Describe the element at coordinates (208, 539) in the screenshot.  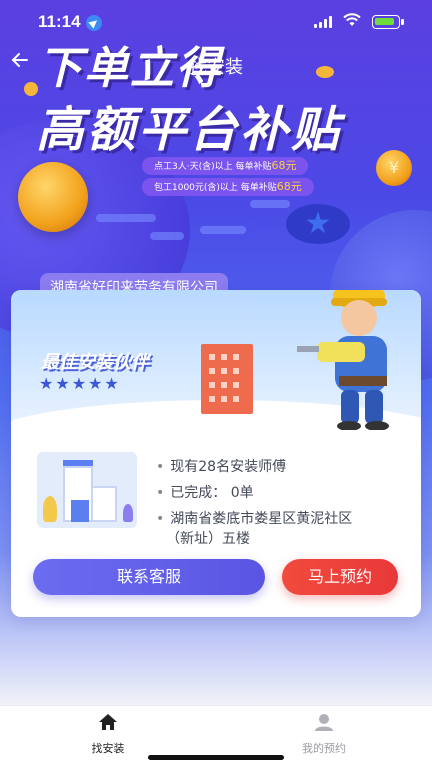
I see `company-address-line2: （新址）五楼` at that location.